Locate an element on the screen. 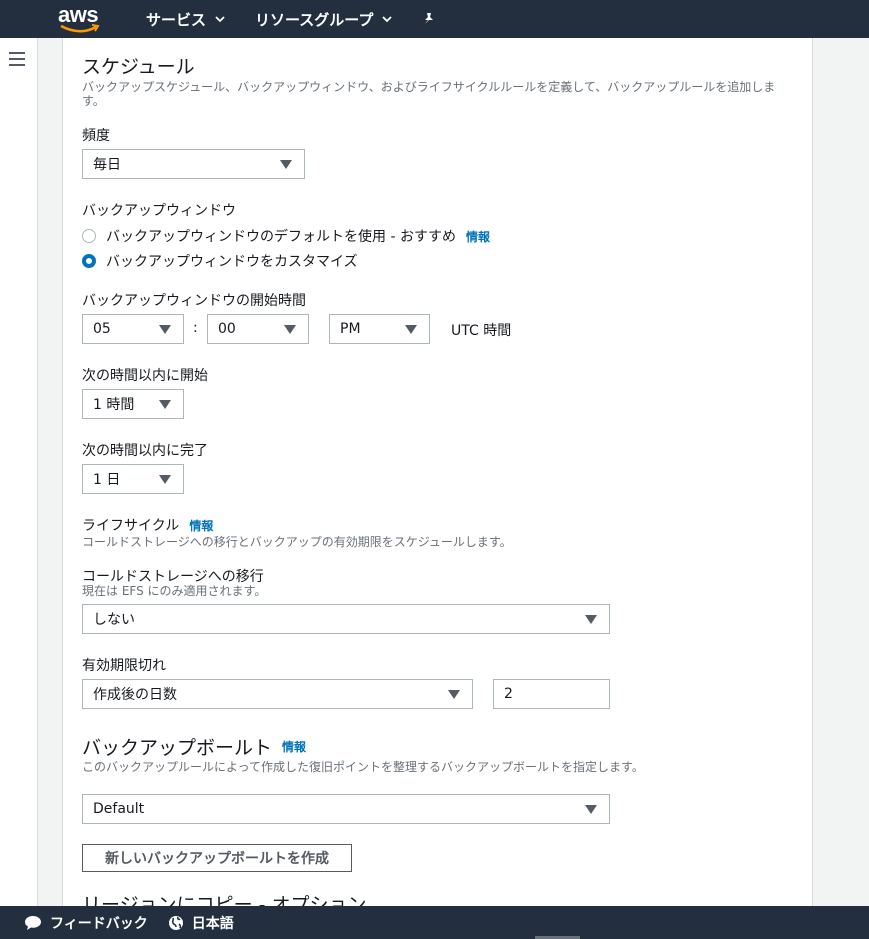 The image size is (869, 939). backup-vault-value: Default is located at coordinates (119, 809).